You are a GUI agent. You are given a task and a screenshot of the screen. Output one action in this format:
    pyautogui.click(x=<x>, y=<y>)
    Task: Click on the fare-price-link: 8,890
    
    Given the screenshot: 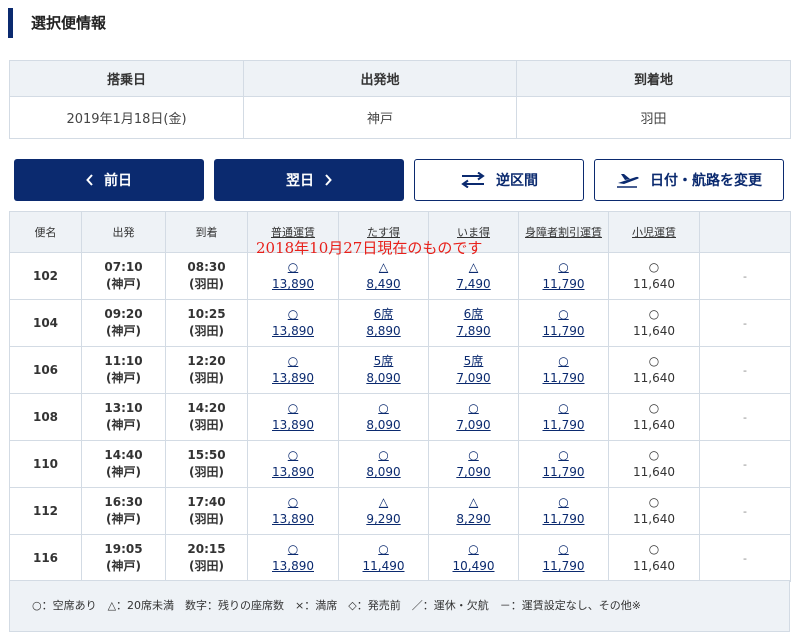 What is the action you would take?
    pyautogui.click(x=383, y=331)
    